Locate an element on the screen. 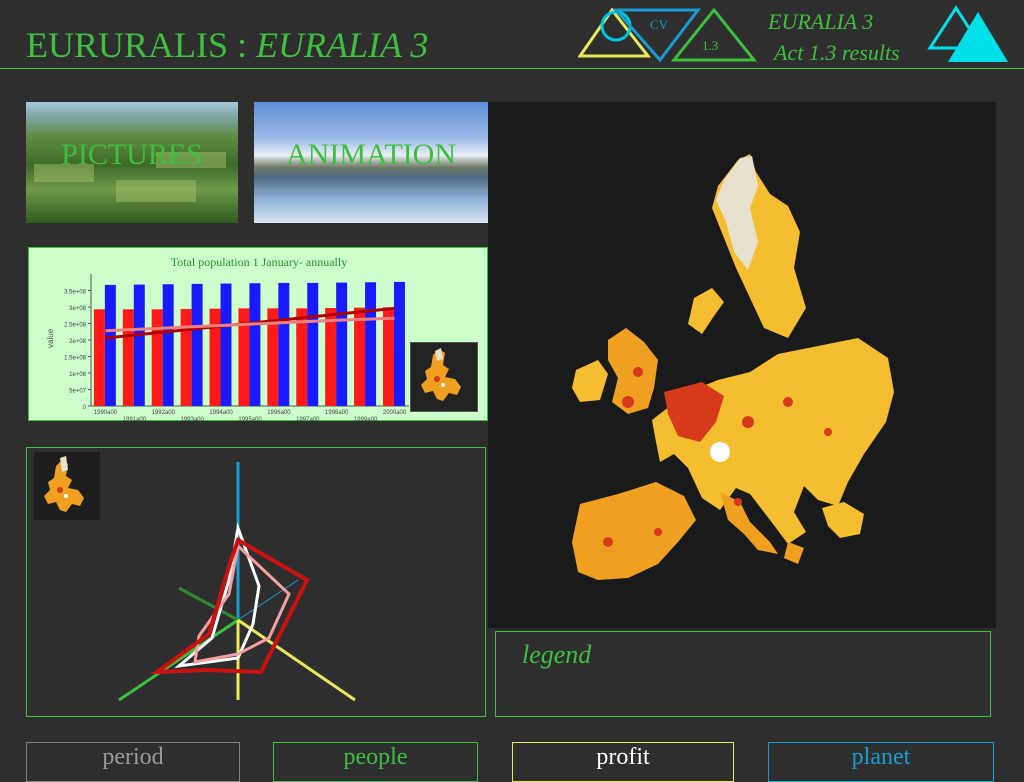 This screenshot has height=782, width=1024. chart-x-tick-label: 1998a00 is located at coordinates (337, 413).